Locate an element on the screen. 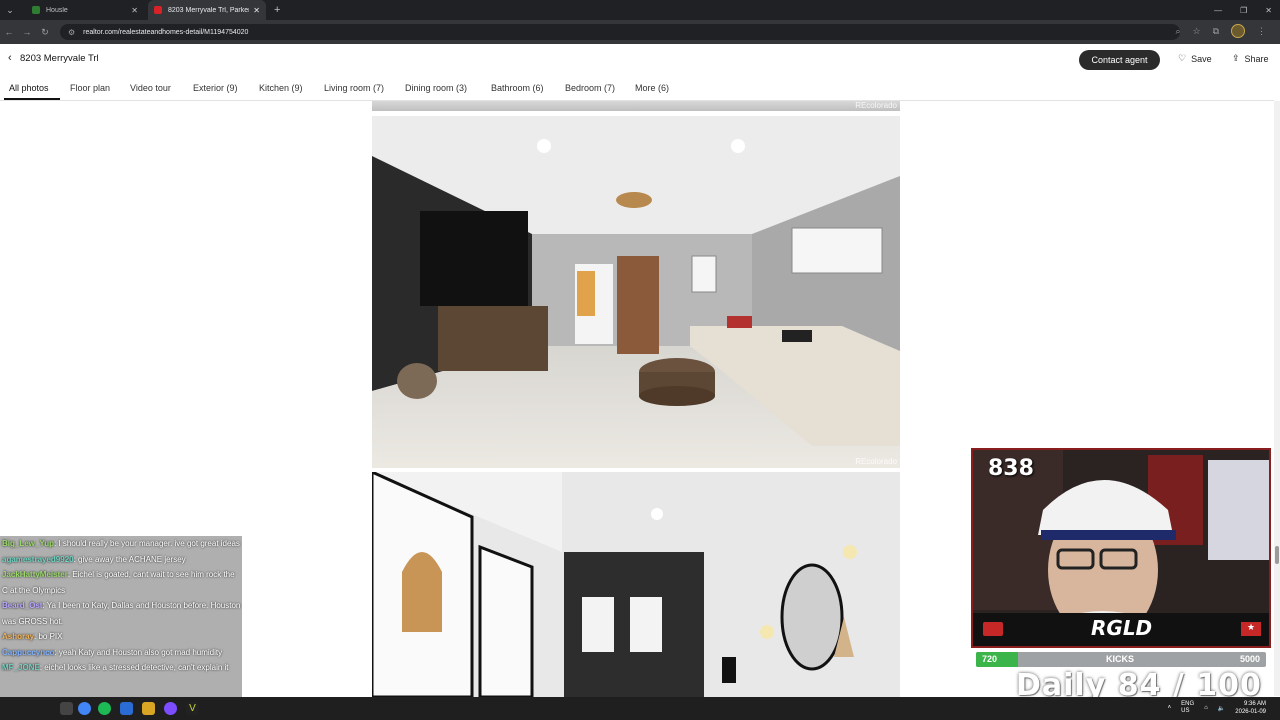 This screenshot has height=720, width=1280. share-button: ⇪ Share is located at coordinates (1250, 58).